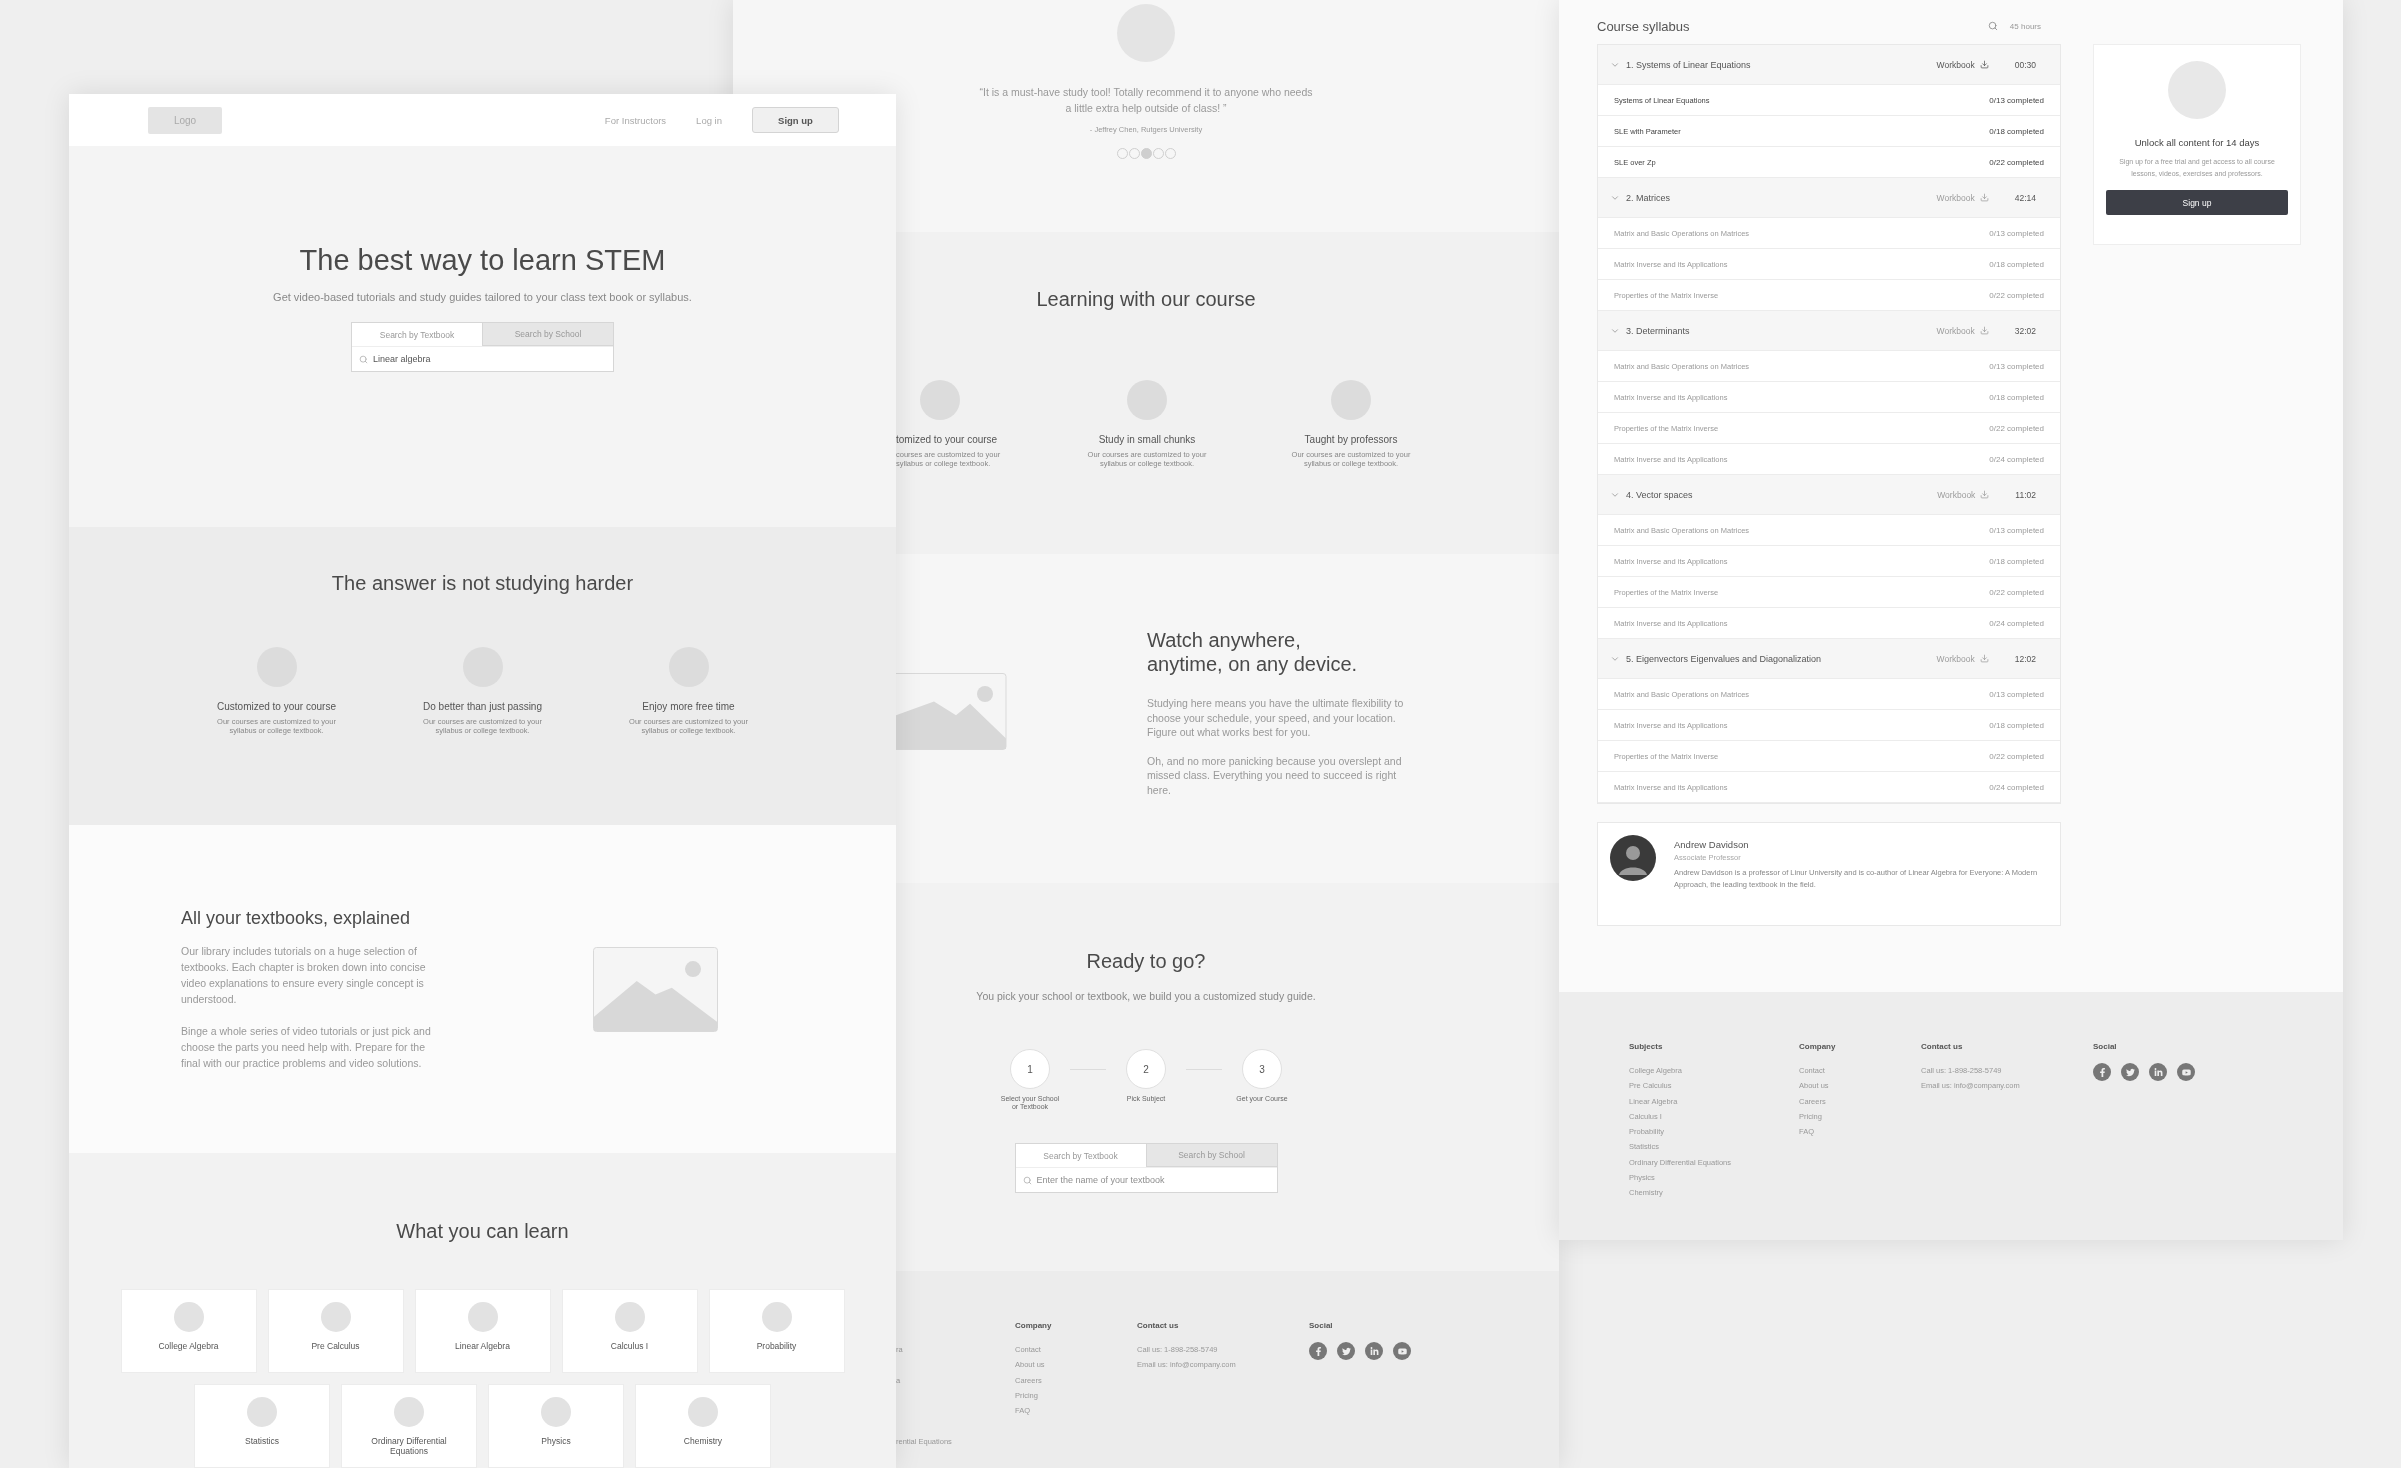  Describe the element at coordinates (1146, 100) in the screenshot. I see `testimonial-quote: “It is a must-have study tool! Totally recommend it to anyone who needs a little extra help outside of class! ”` at that location.